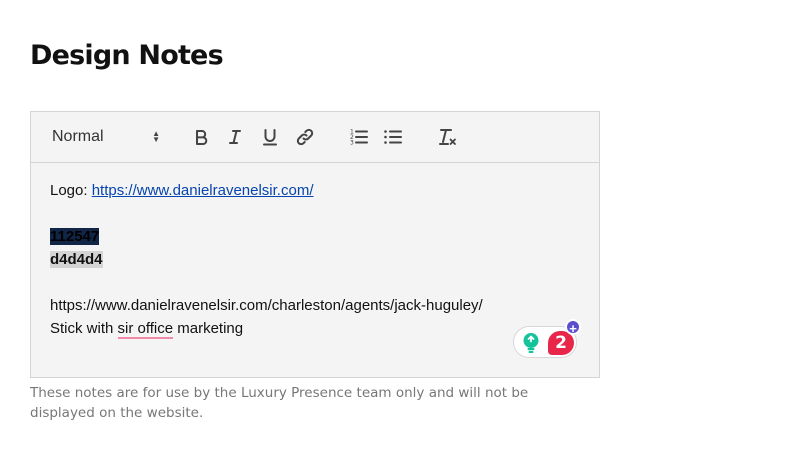  I want to click on logo-label: Logo:, so click(71, 190).